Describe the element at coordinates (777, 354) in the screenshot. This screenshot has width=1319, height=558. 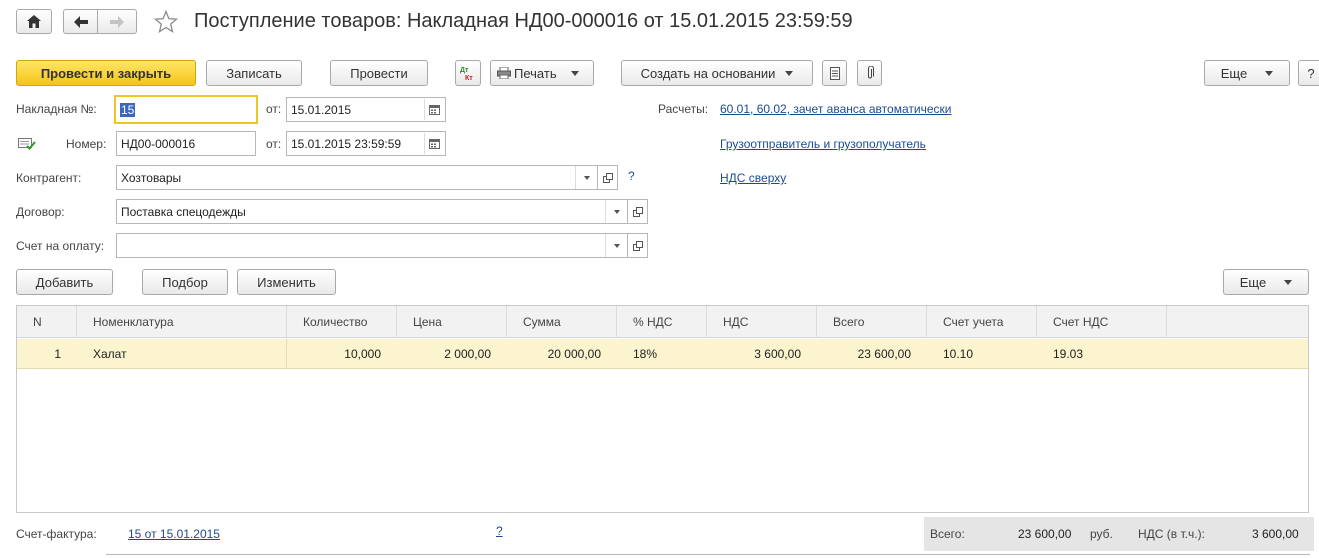
I see `cell-vat: 3 600,00` at that location.